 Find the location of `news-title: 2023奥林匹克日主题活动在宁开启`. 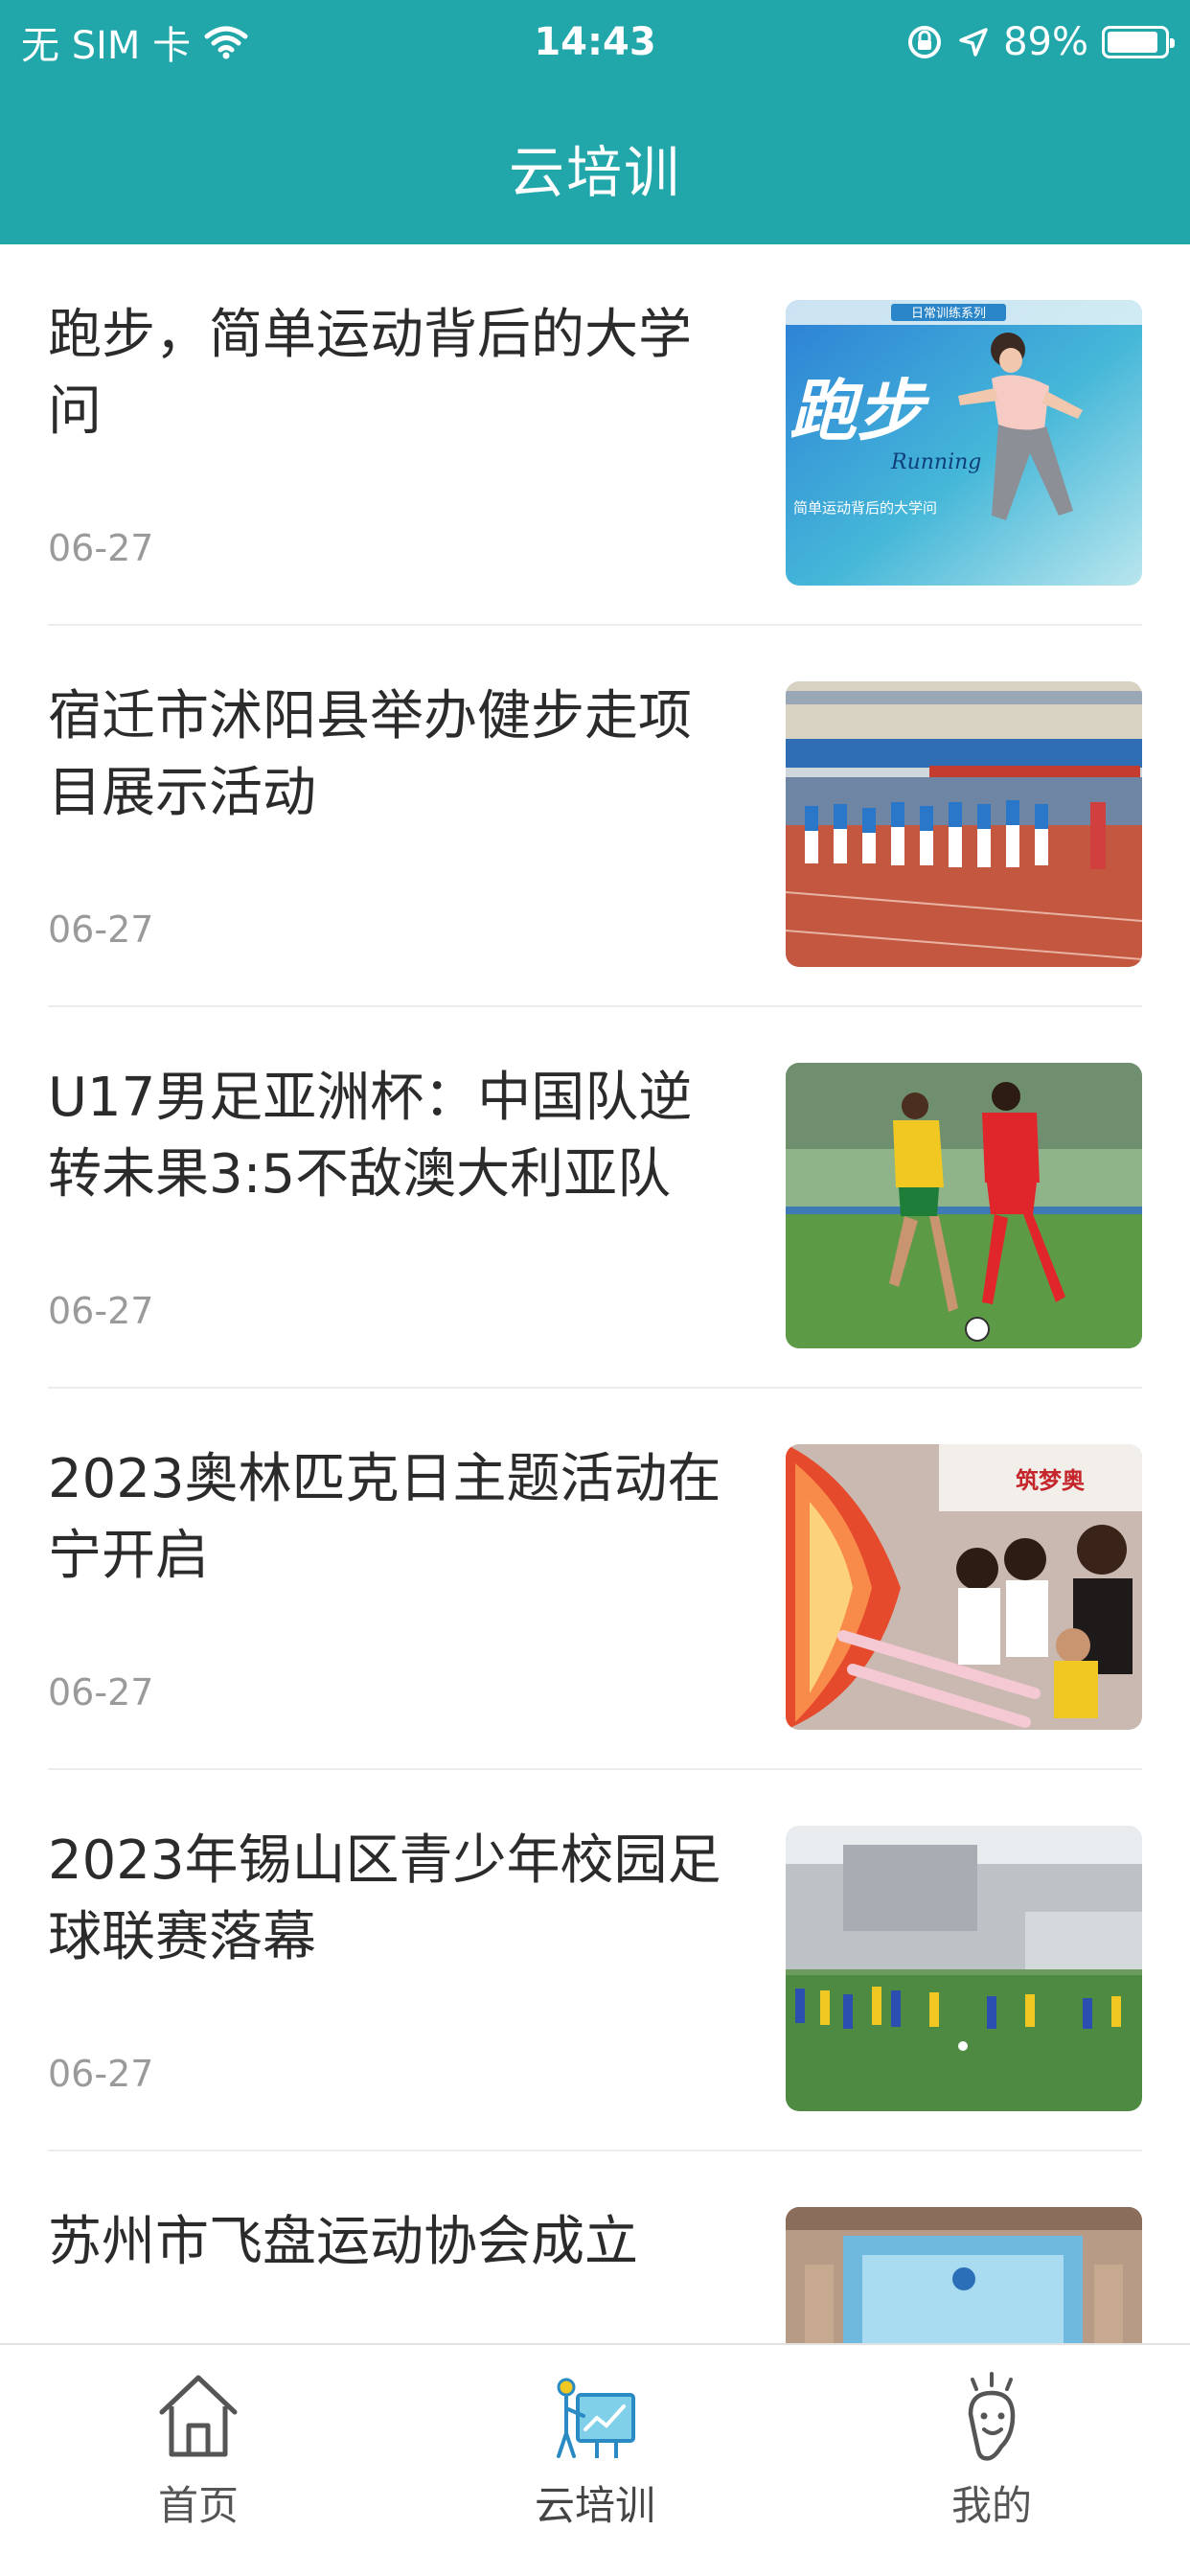

news-title: 2023奥林匹克日主题活动在宁开启 is located at coordinates (385, 1517).